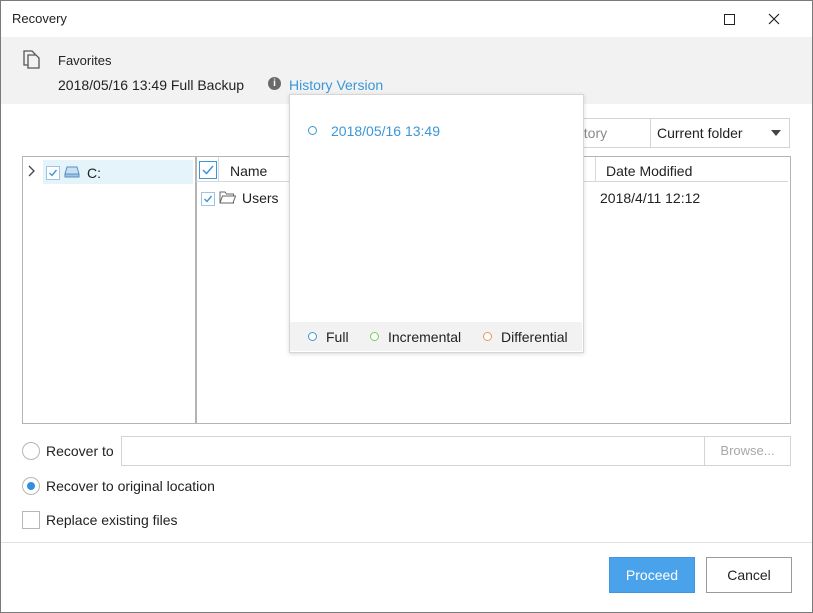  What do you see at coordinates (130, 486) in the screenshot?
I see `recover-original-label: Recover to original location` at bounding box center [130, 486].